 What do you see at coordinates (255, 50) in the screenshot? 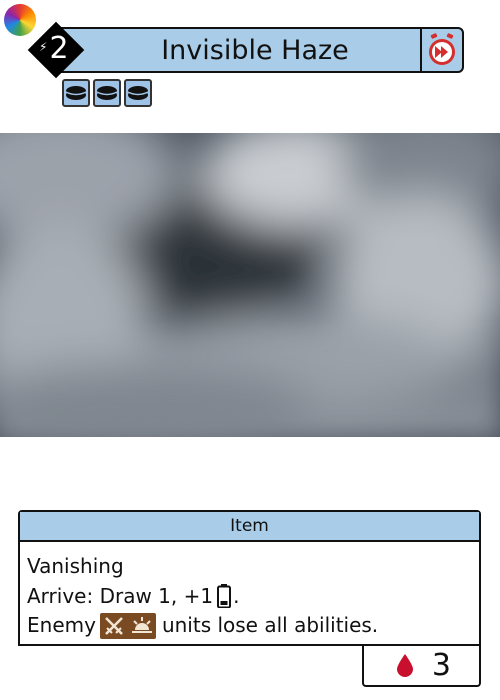
I see `card-title: Invisible Haze` at bounding box center [255, 50].